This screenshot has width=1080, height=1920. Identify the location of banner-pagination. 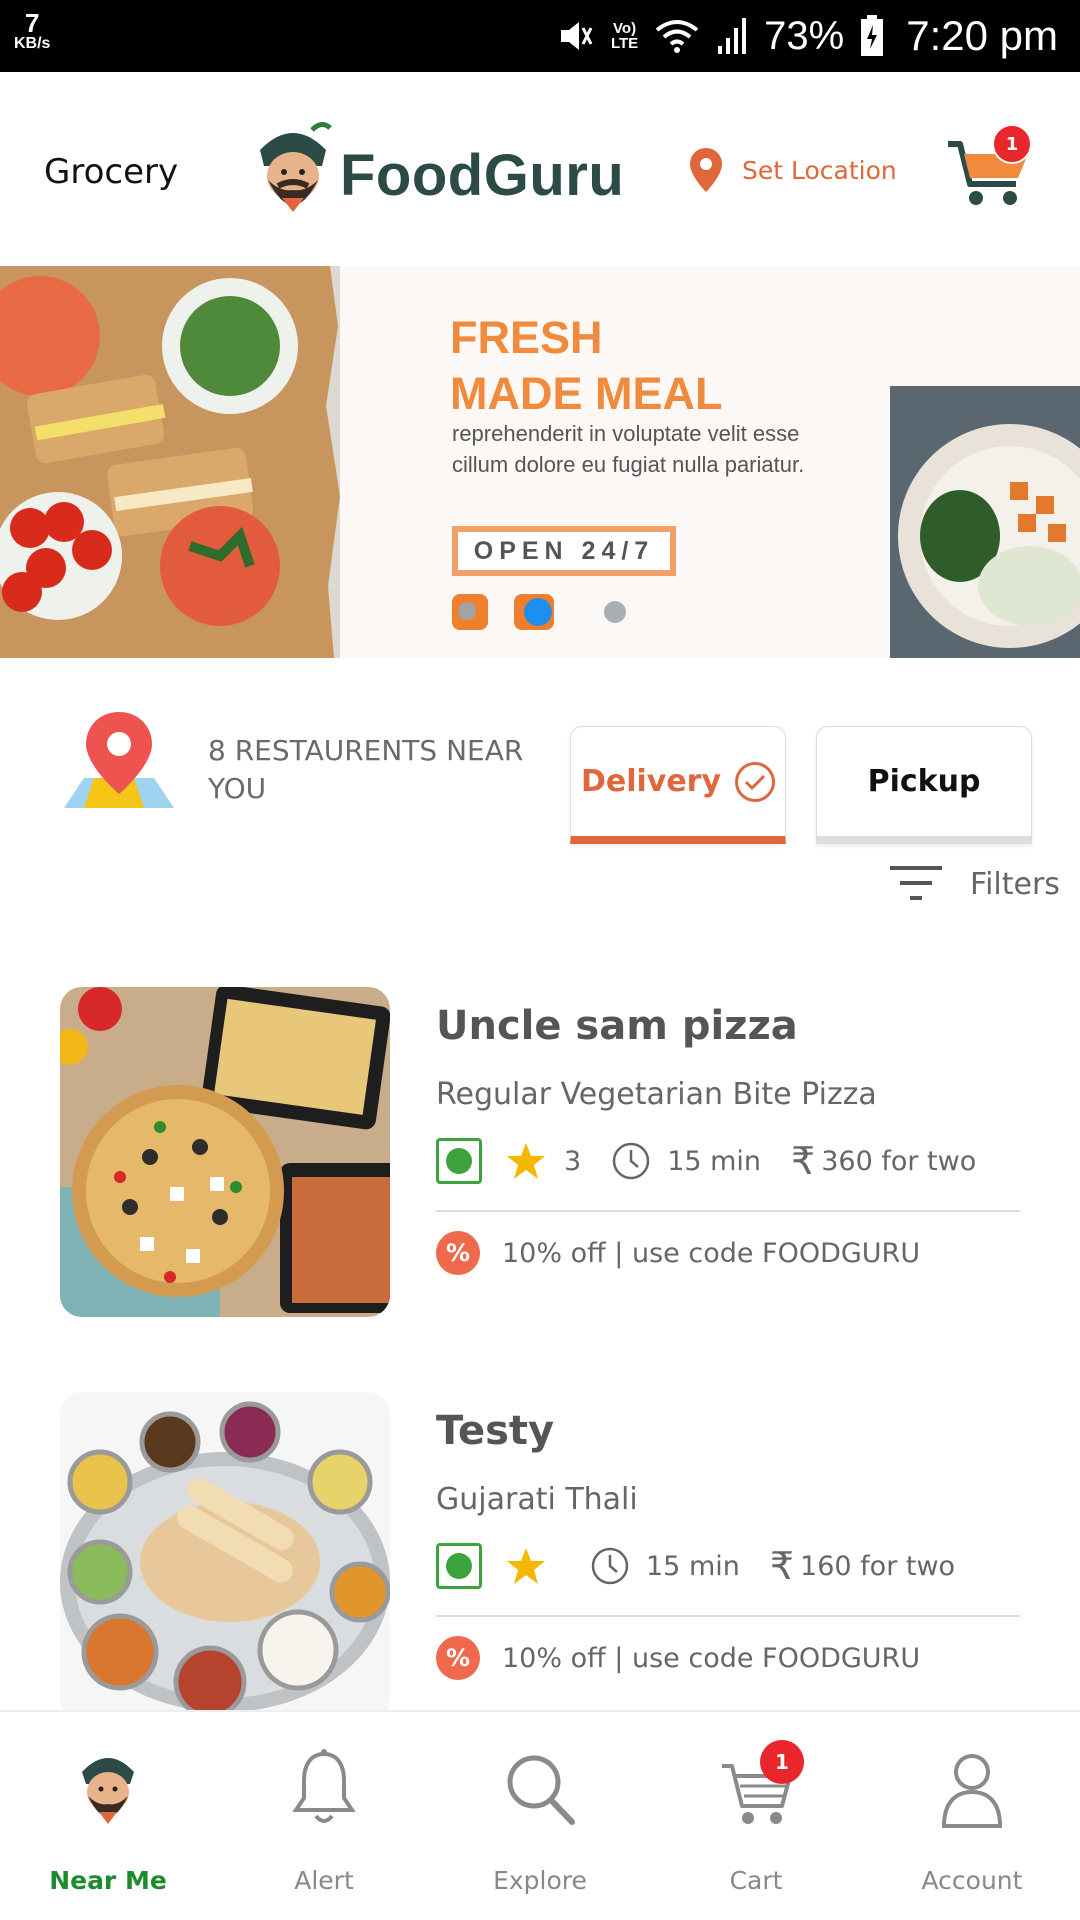
(539, 612).